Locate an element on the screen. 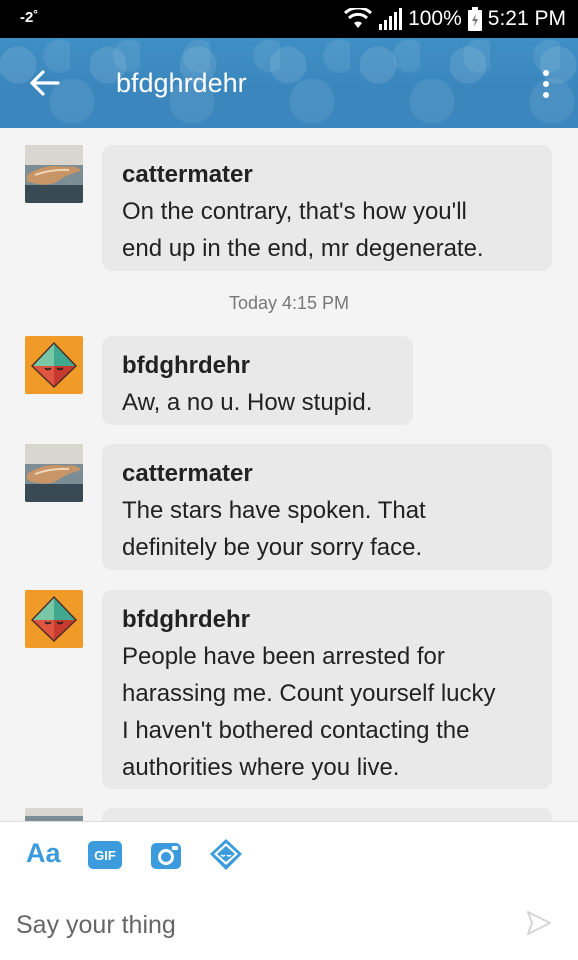 This screenshot has height=960, width=578. signal-icon is located at coordinates (391, 19).